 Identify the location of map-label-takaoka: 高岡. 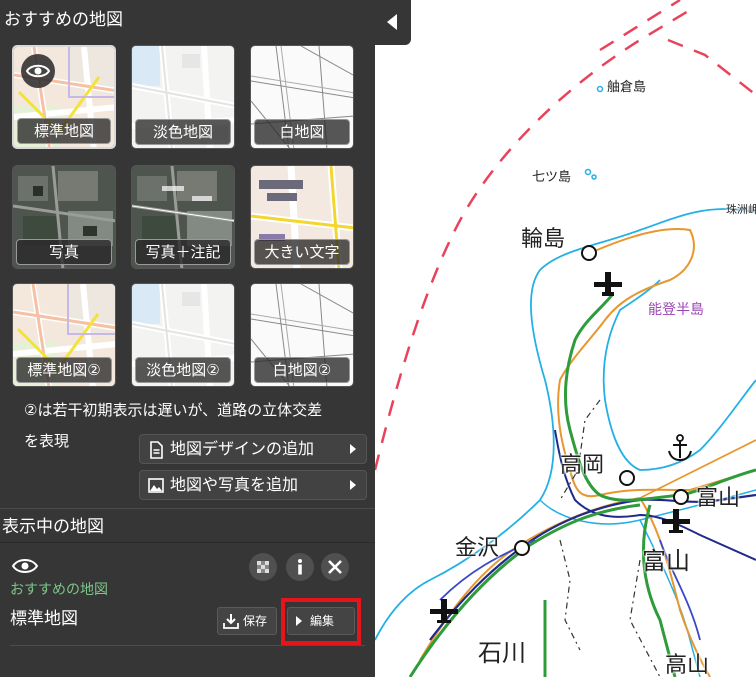
(582, 465).